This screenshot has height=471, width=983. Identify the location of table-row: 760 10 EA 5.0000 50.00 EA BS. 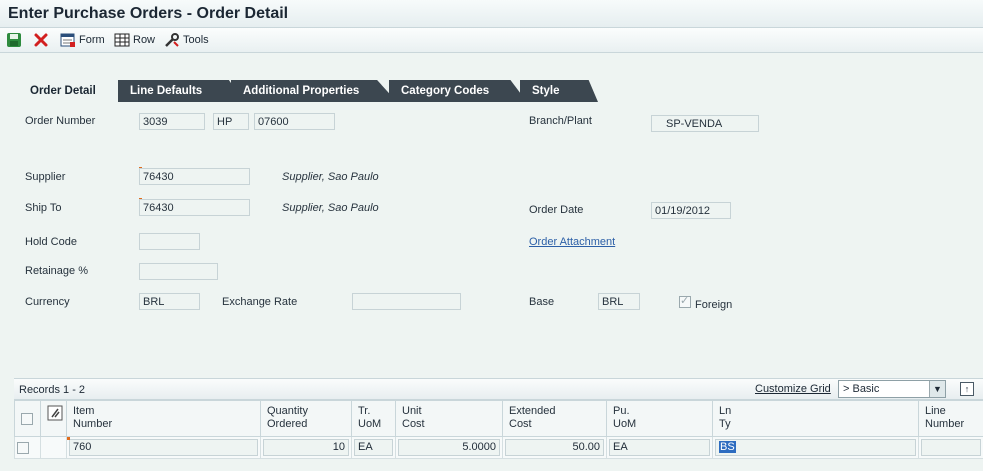
(498, 447).